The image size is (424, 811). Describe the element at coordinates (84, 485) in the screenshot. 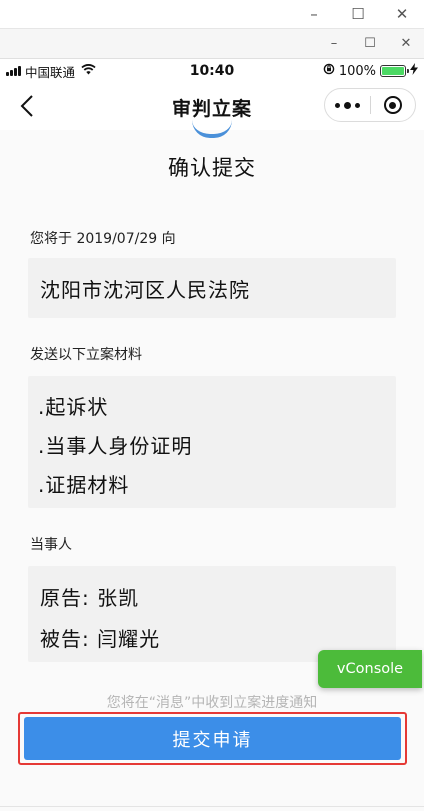

I see `material-item: .证据材料` at that location.